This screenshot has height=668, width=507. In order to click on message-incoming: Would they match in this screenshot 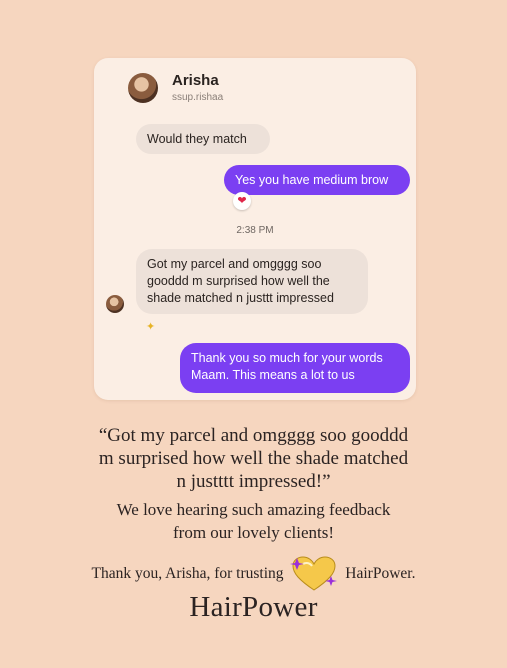, I will do `click(203, 139)`.